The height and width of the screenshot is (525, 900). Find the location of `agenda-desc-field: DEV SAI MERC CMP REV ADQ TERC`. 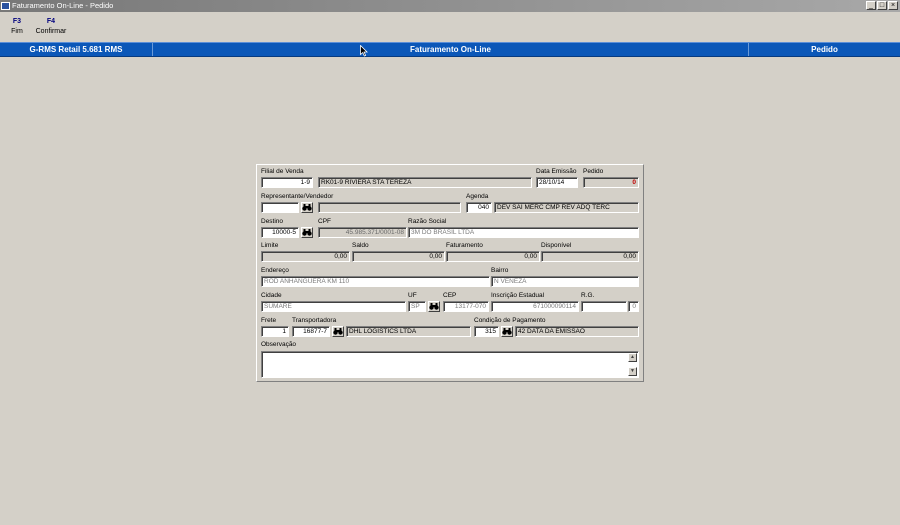

agenda-desc-field: DEV SAI MERC CMP REV ADQ TERC is located at coordinates (566, 207).